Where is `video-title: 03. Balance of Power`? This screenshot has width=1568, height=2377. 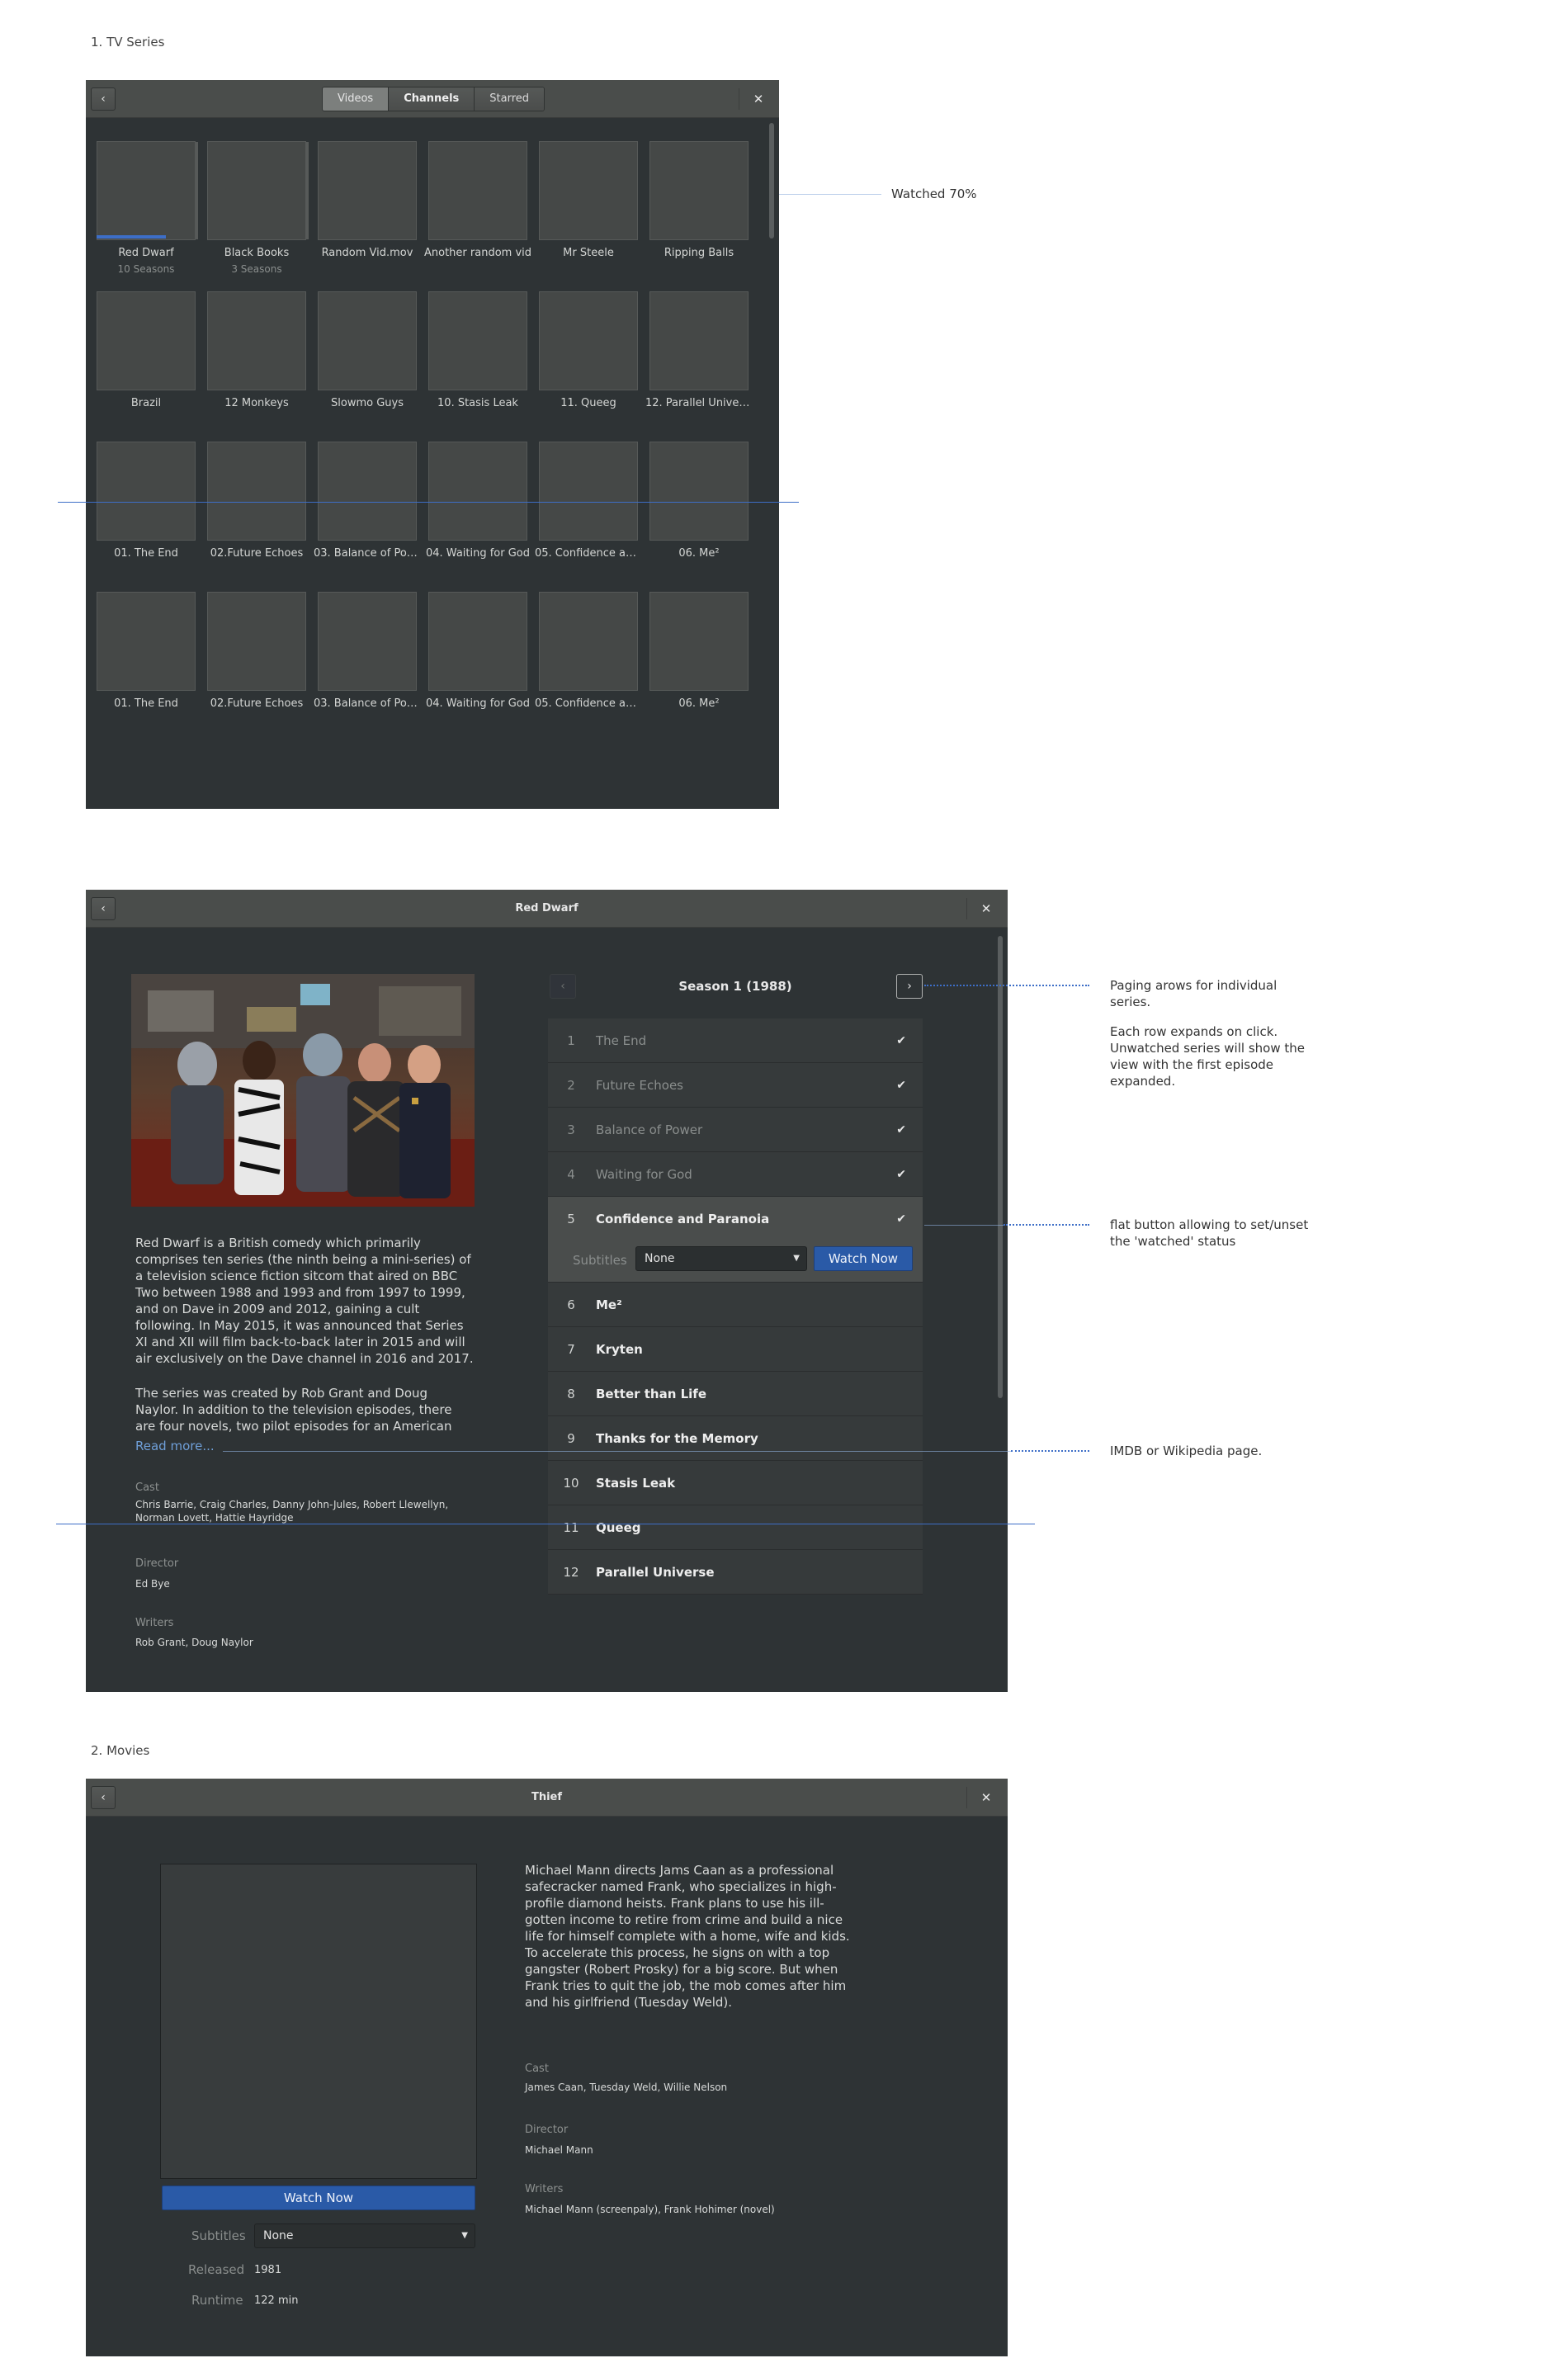 video-title: 03. Balance of Power is located at coordinates (367, 553).